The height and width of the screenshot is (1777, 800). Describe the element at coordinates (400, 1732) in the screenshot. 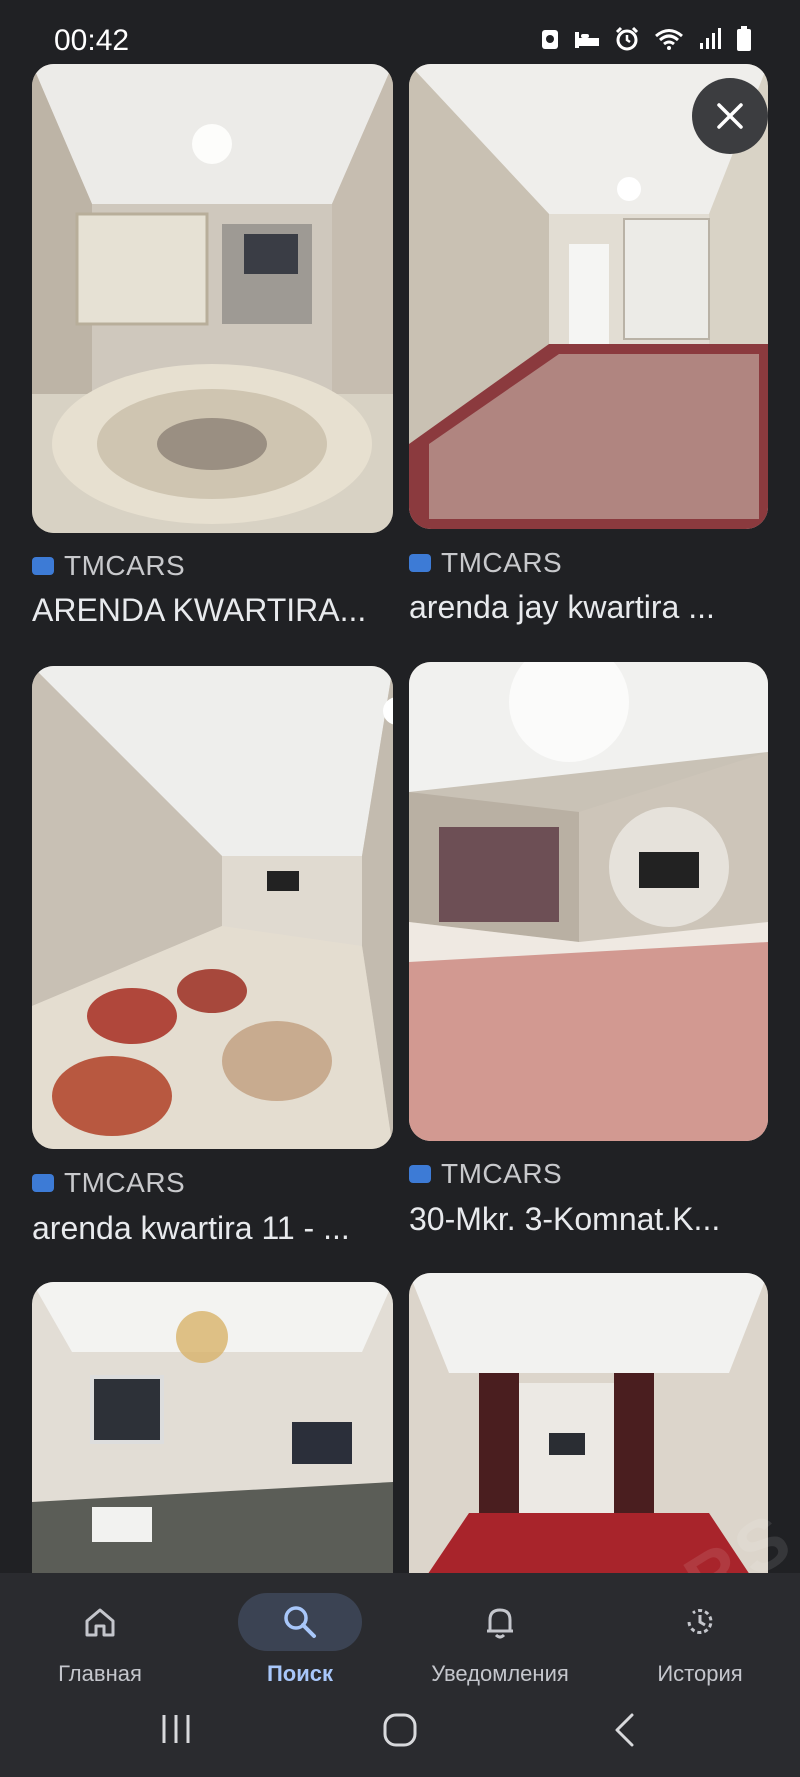

I see `home-circle-icon` at that location.